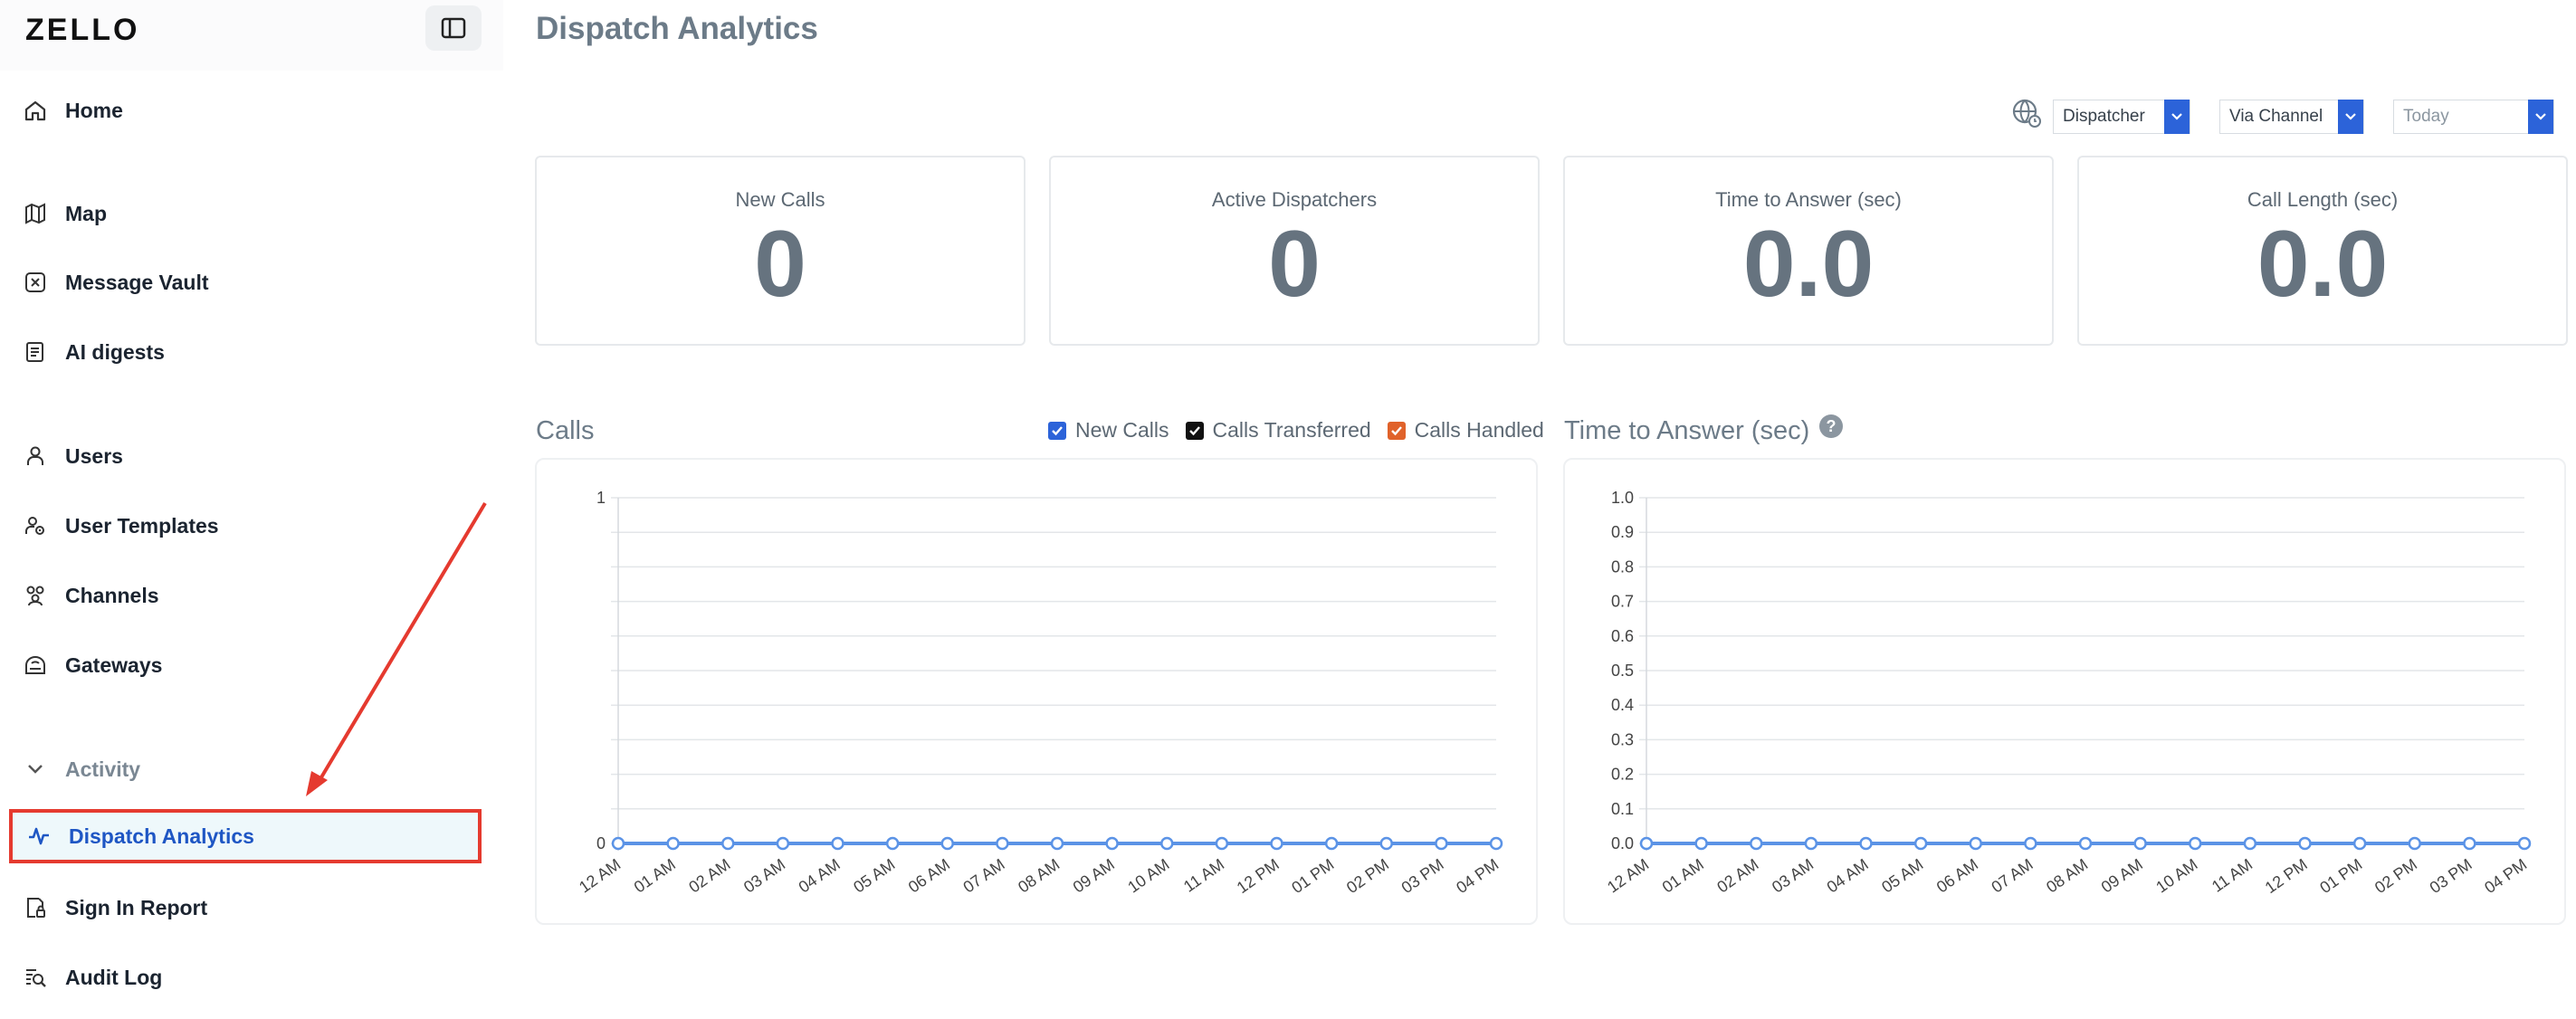 This screenshot has width=2576, height=1019. Describe the element at coordinates (2323, 199) in the screenshot. I see `stat-label: Call Length (sec)` at that location.